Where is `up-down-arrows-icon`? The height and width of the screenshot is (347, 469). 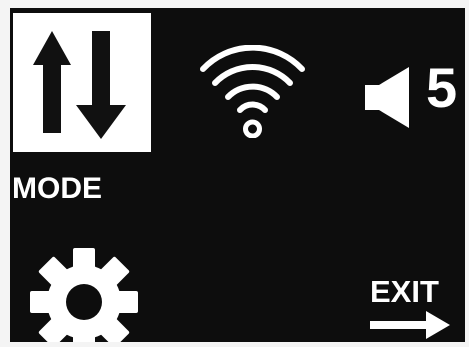 up-down-arrows-icon is located at coordinates (79, 85).